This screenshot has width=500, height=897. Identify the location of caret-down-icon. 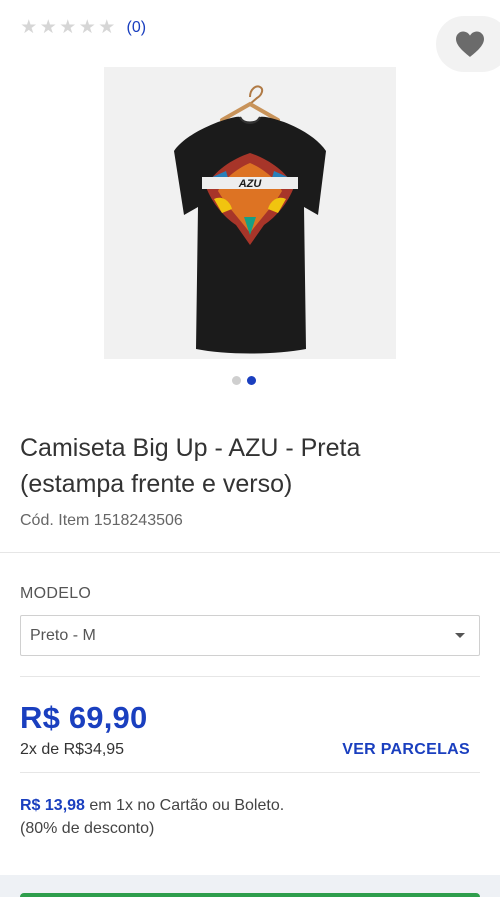
(460, 635).